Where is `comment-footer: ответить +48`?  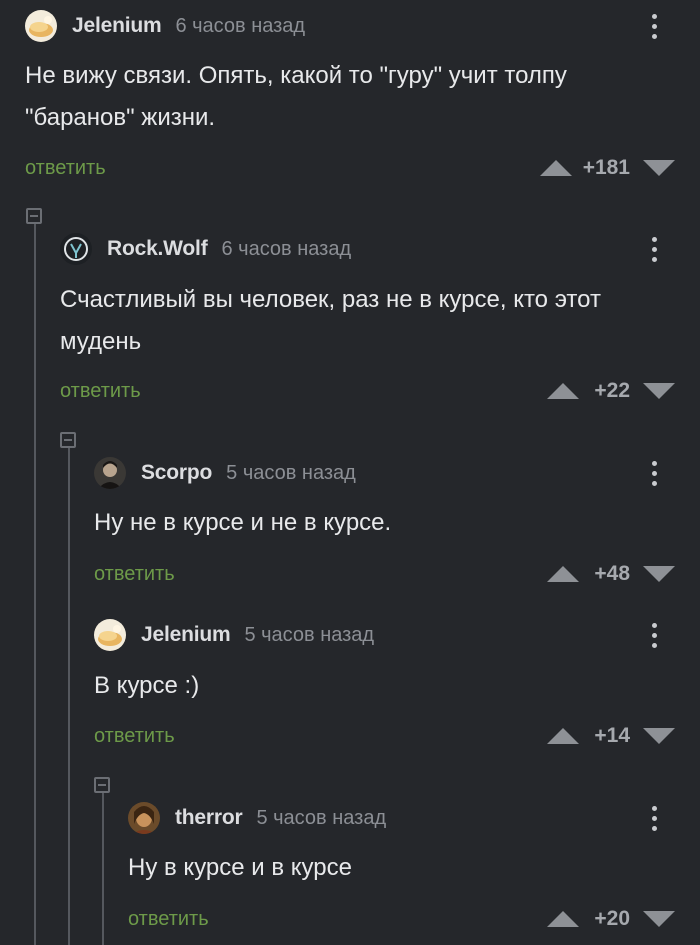
comment-footer: ответить +48 is located at coordinates (397, 574).